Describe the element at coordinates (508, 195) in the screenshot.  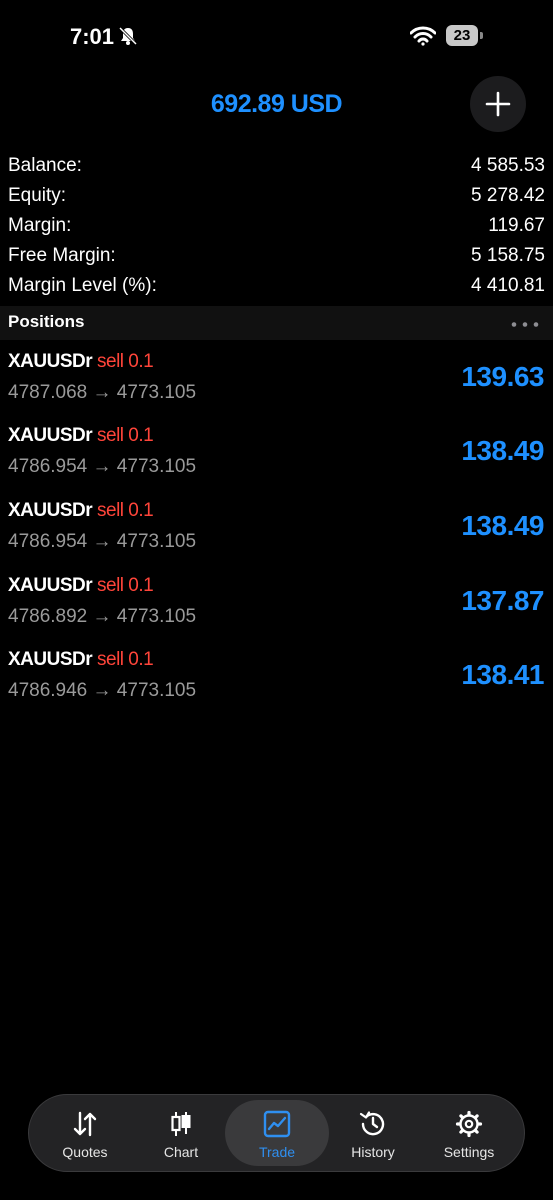
I see `summary-value: 5 278.42` at that location.